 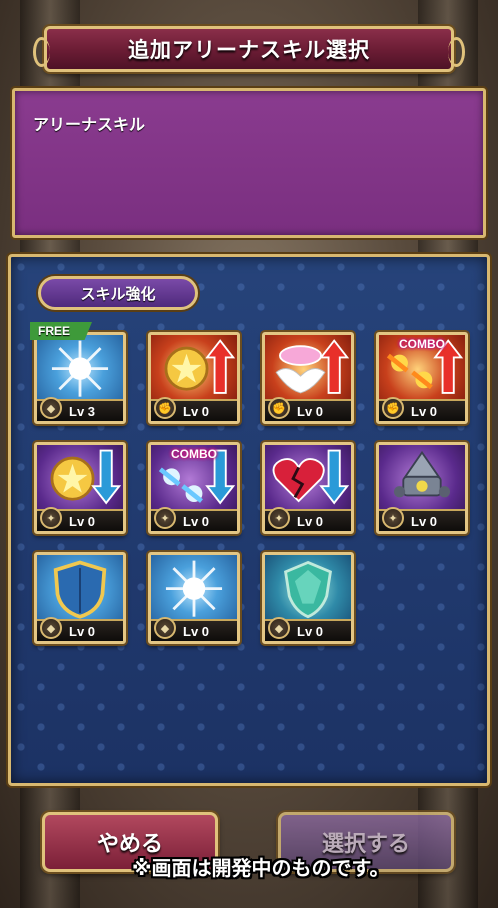 What do you see at coordinates (80, 378) in the screenshot?
I see `skill-tile-light-burst: ◆ Lv 3` at bounding box center [80, 378].